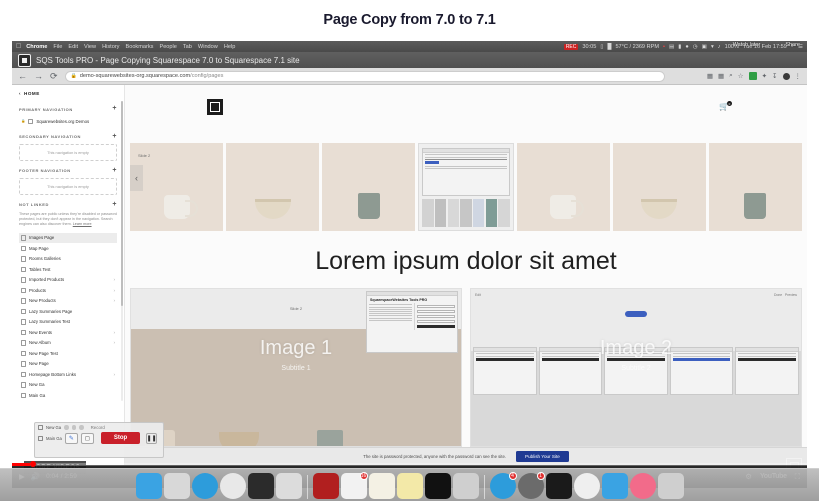 The height and width of the screenshot is (501, 819). What do you see at coordinates (531, 485) in the screenshot?
I see `dock-item-system-preferences: 1` at bounding box center [531, 485].